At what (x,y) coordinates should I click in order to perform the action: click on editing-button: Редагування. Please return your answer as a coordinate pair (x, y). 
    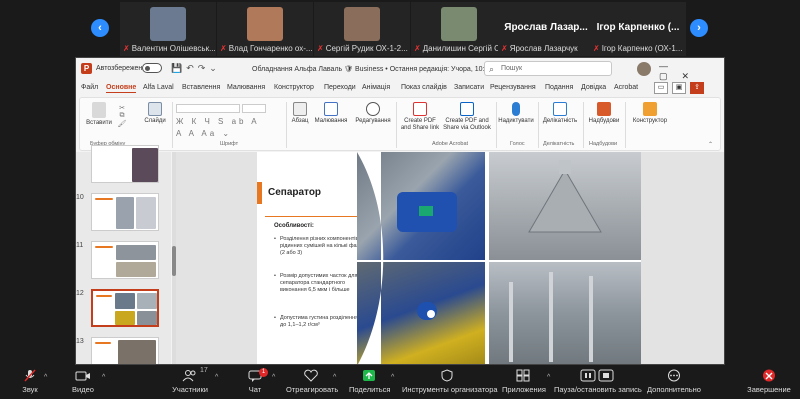
    Looking at the image, I should click on (373, 113).